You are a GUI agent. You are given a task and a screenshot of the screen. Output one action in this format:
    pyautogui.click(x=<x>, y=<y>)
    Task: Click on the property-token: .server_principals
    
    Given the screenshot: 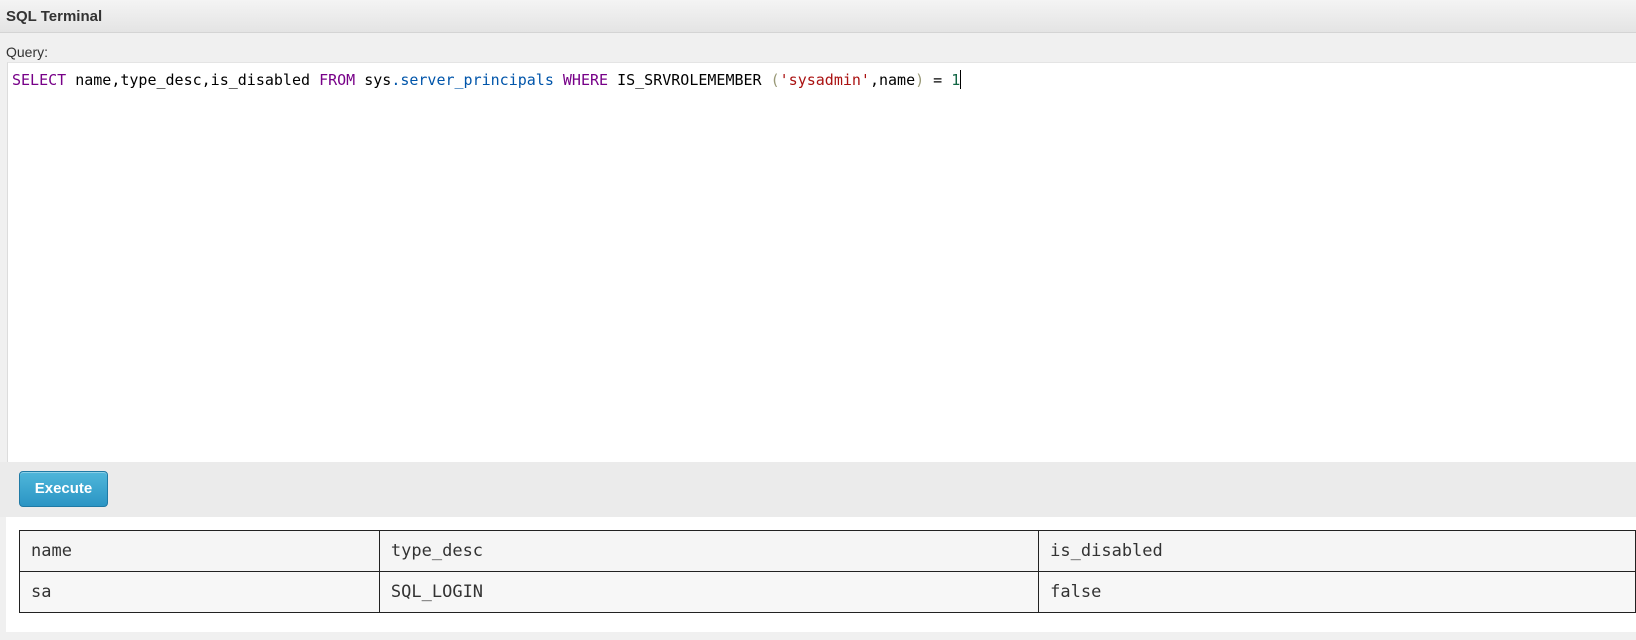 What is the action you would take?
    pyautogui.click(x=472, y=80)
    